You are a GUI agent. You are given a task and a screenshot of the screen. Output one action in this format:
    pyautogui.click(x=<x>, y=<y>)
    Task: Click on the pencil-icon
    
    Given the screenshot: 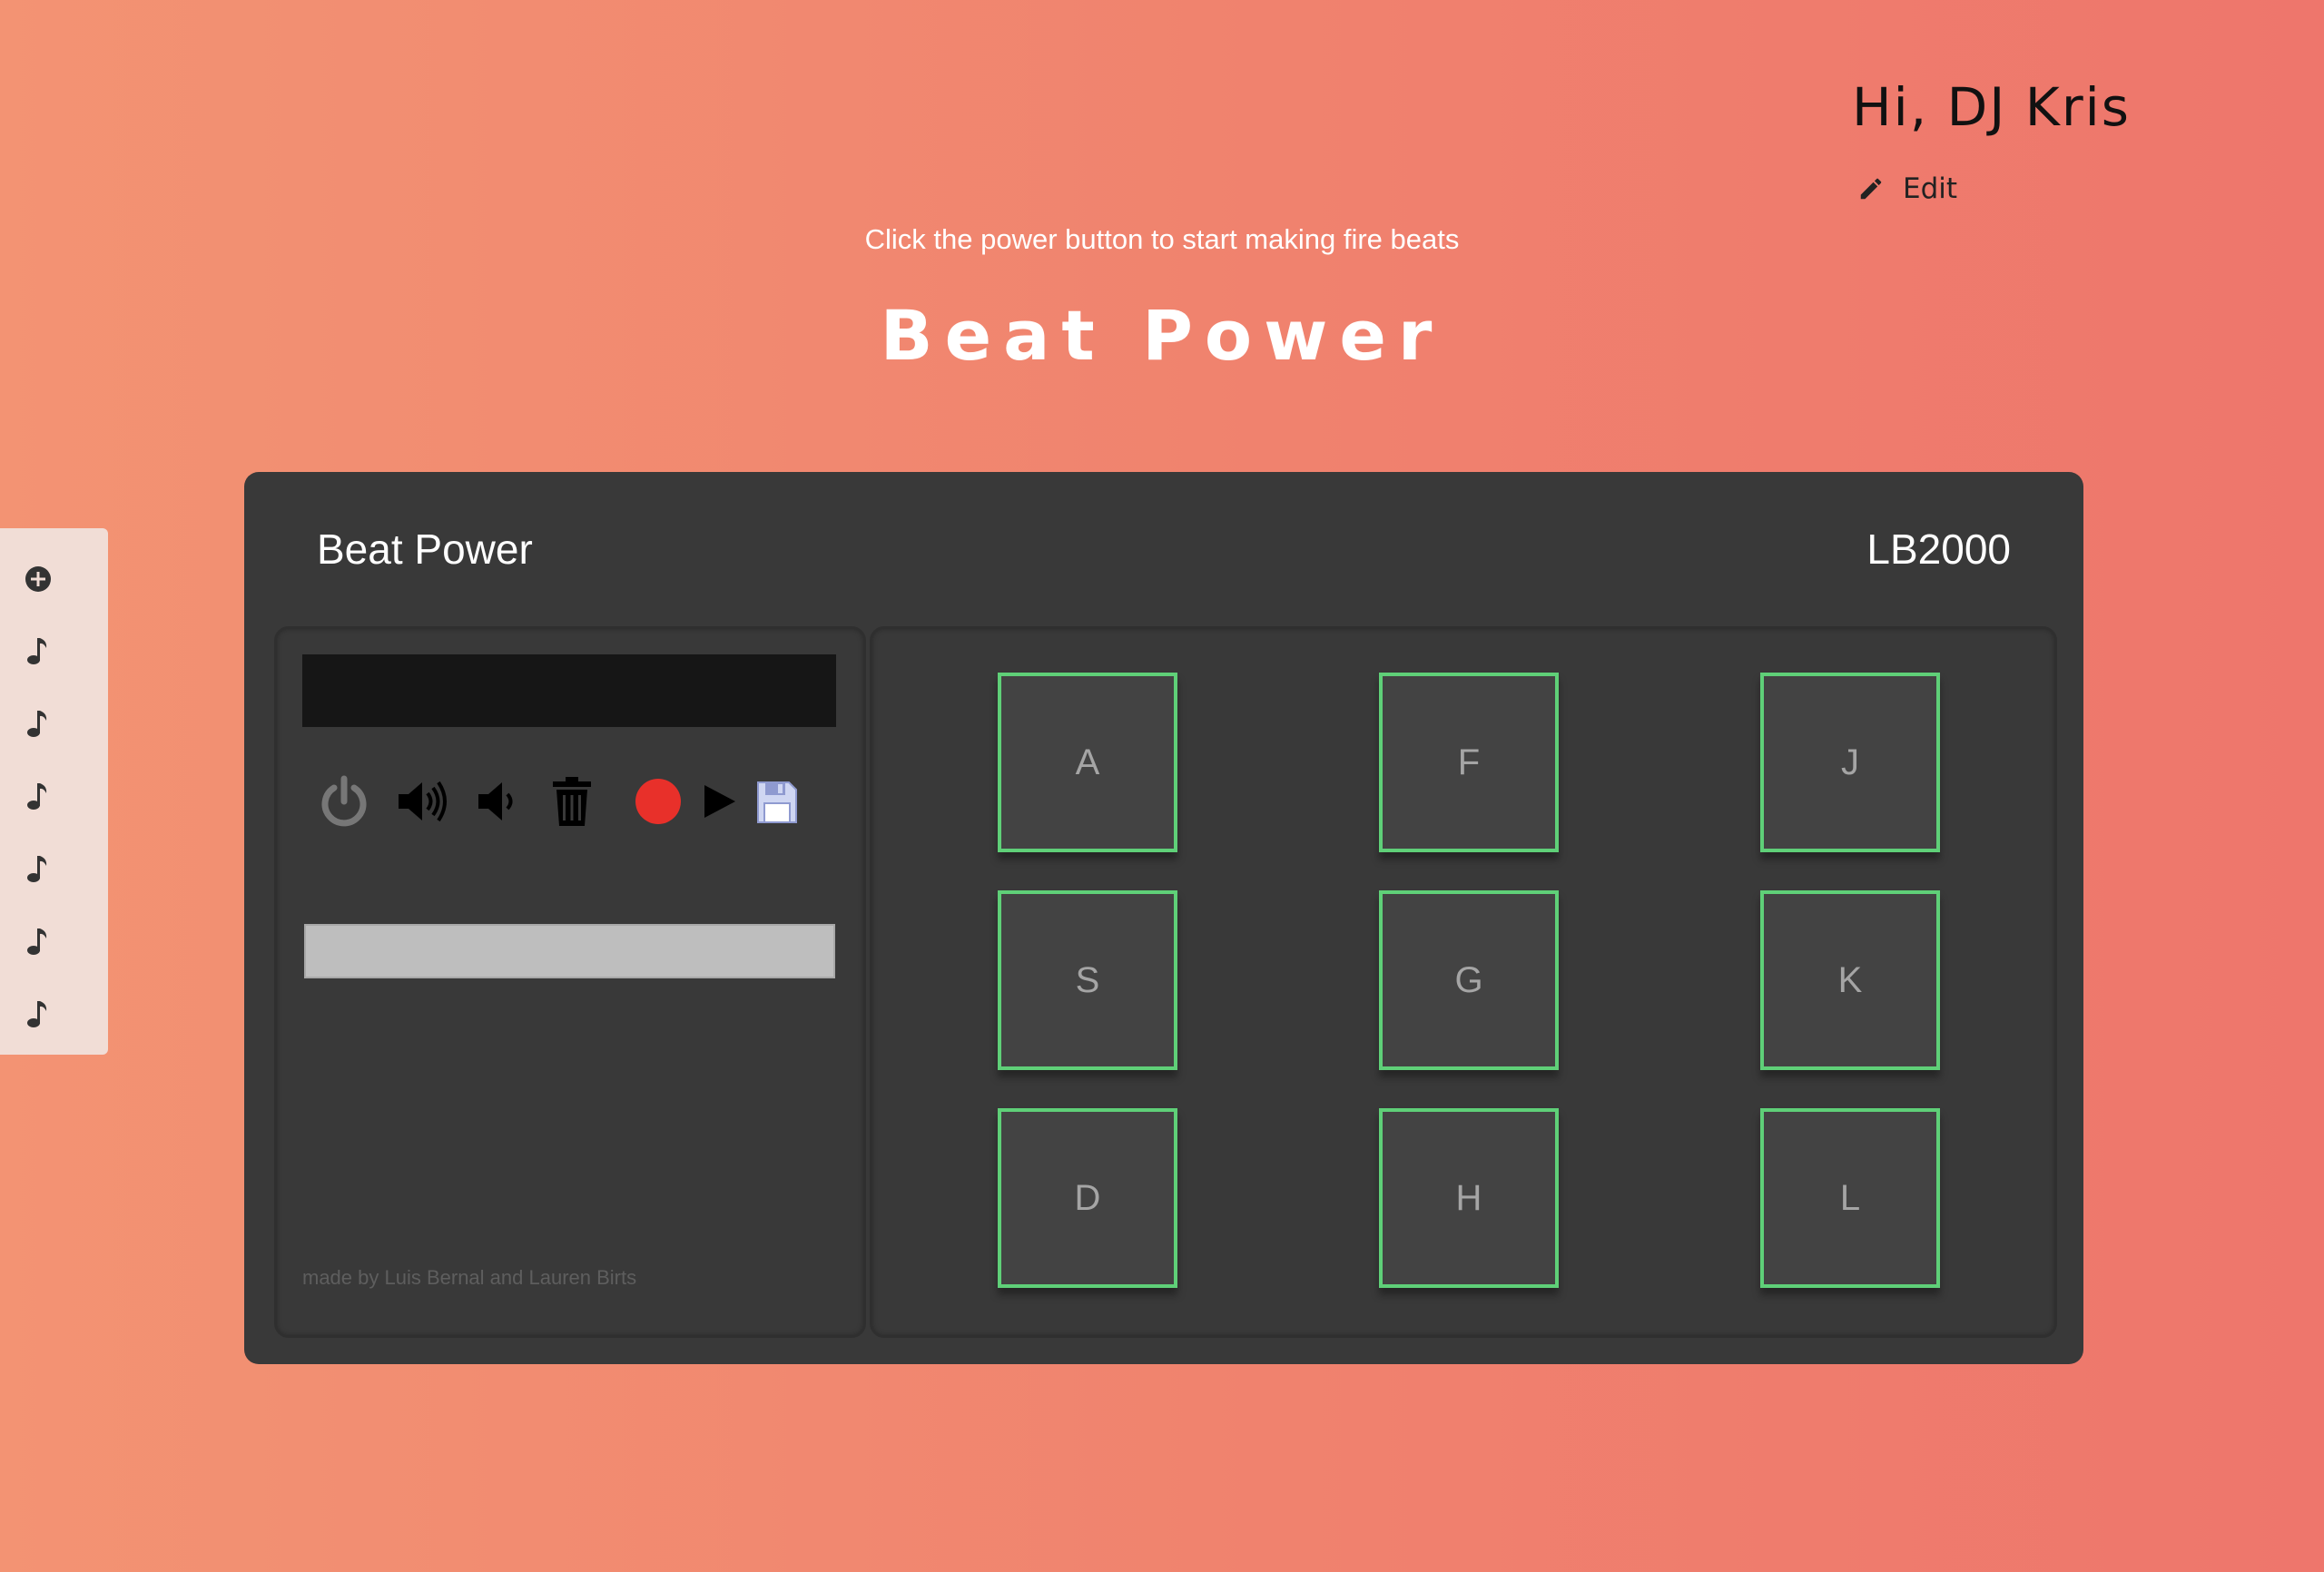 What is the action you would take?
    pyautogui.click(x=1871, y=189)
    